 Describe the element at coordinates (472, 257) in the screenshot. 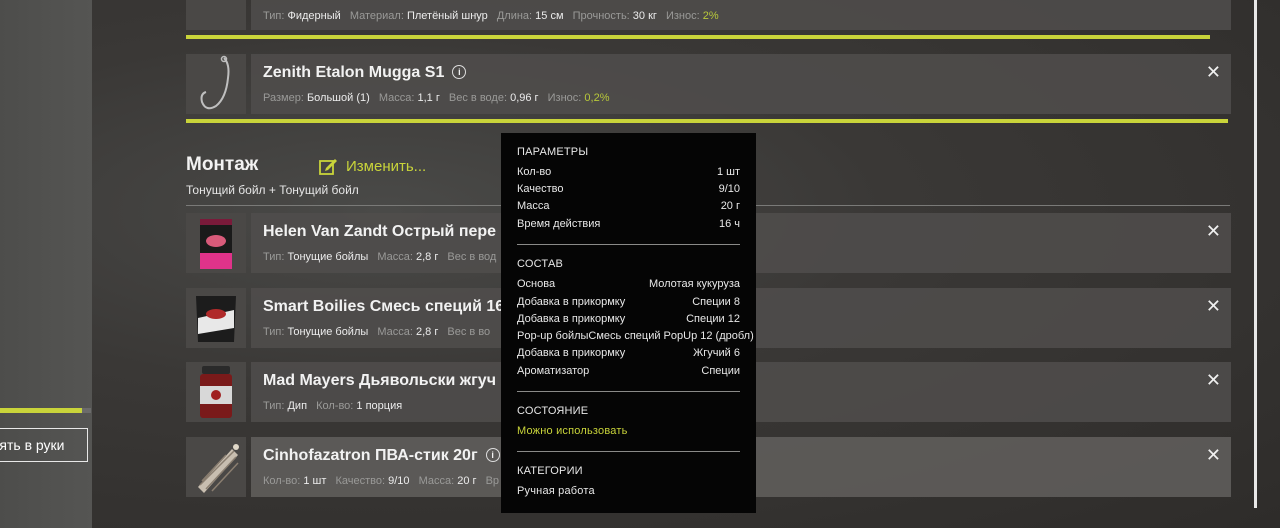

I see `bait-stat-water-weight: Вес в вод` at that location.